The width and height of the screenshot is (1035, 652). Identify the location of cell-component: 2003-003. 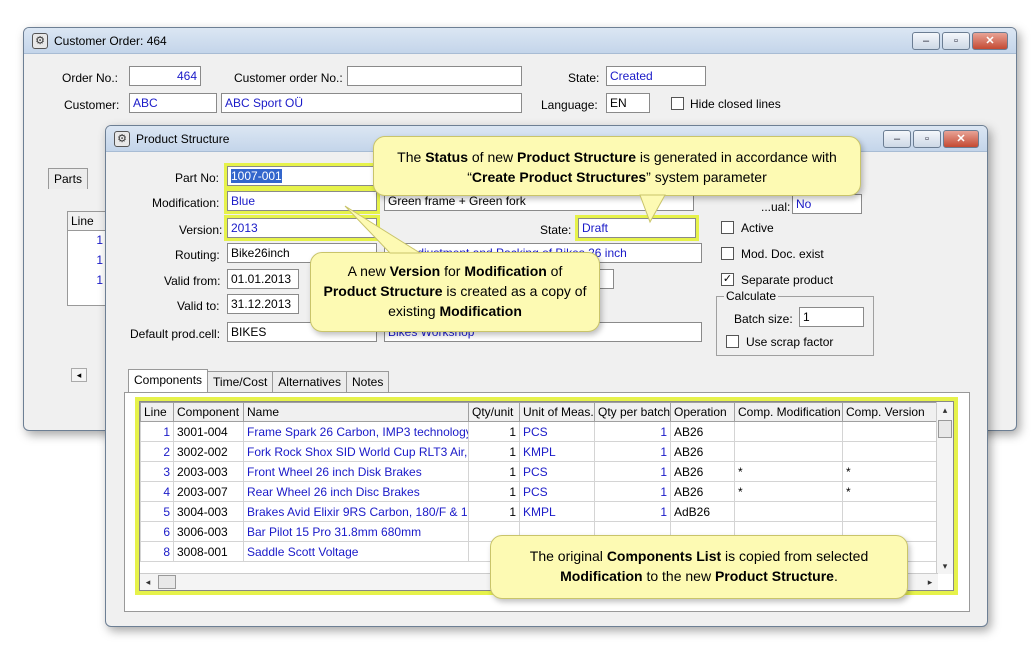
(208, 471).